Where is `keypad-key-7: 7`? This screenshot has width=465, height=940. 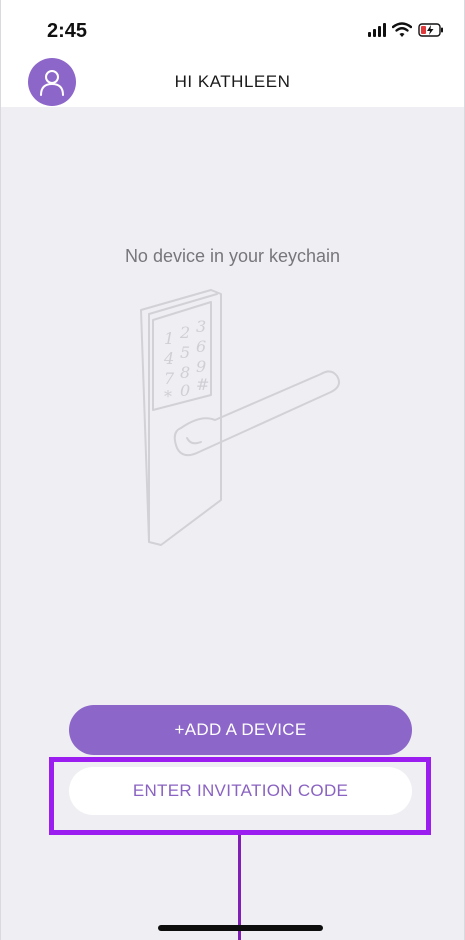 keypad-key-7: 7 is located at coordinates (169, 378).